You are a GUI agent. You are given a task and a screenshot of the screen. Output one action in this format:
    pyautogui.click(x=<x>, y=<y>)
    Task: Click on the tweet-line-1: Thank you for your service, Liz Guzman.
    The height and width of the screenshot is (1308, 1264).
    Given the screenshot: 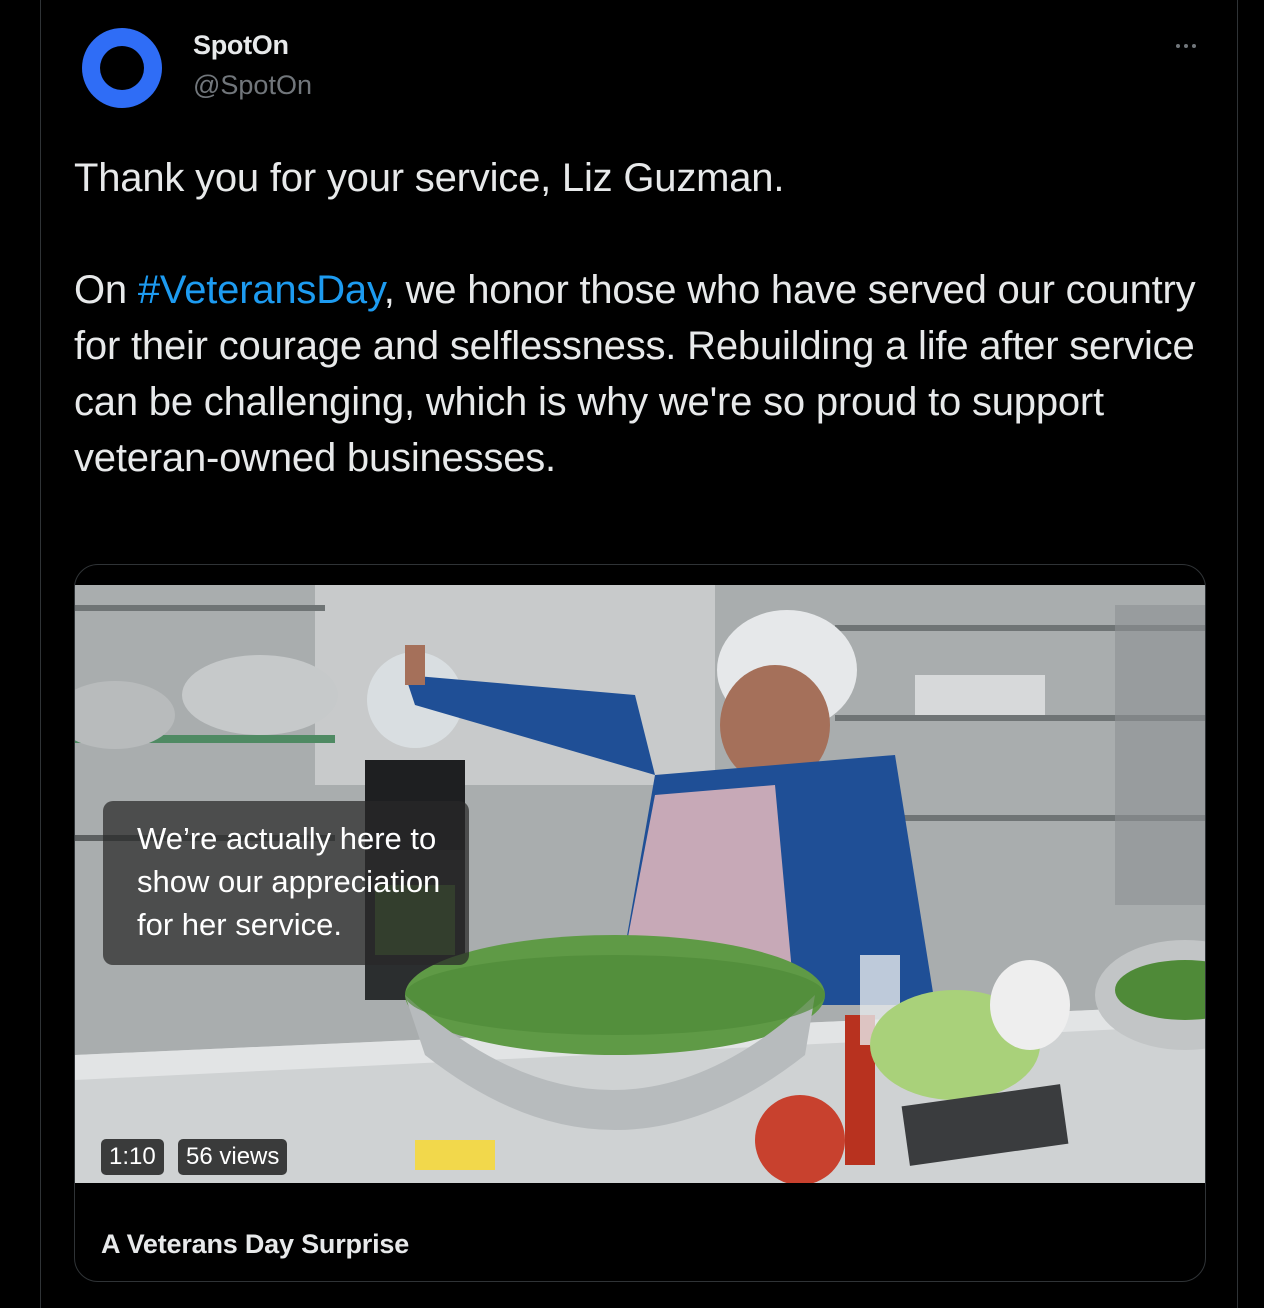 What is the action you would take?
    pyautogui.click(x=429, y=178)
    